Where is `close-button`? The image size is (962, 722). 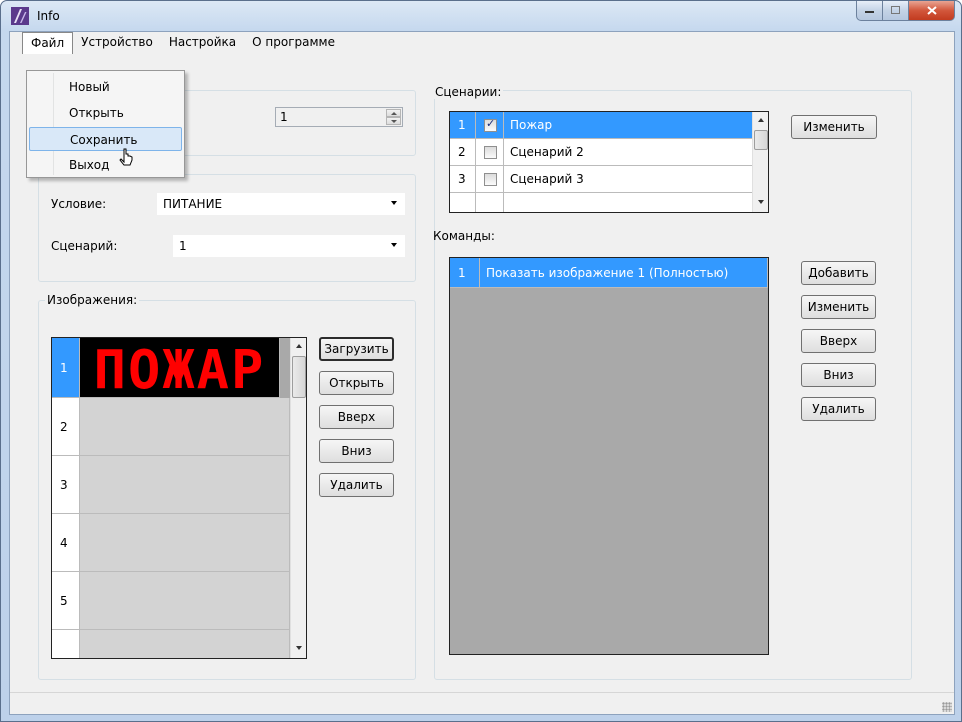
close-button is located at coordinates (932, 11).